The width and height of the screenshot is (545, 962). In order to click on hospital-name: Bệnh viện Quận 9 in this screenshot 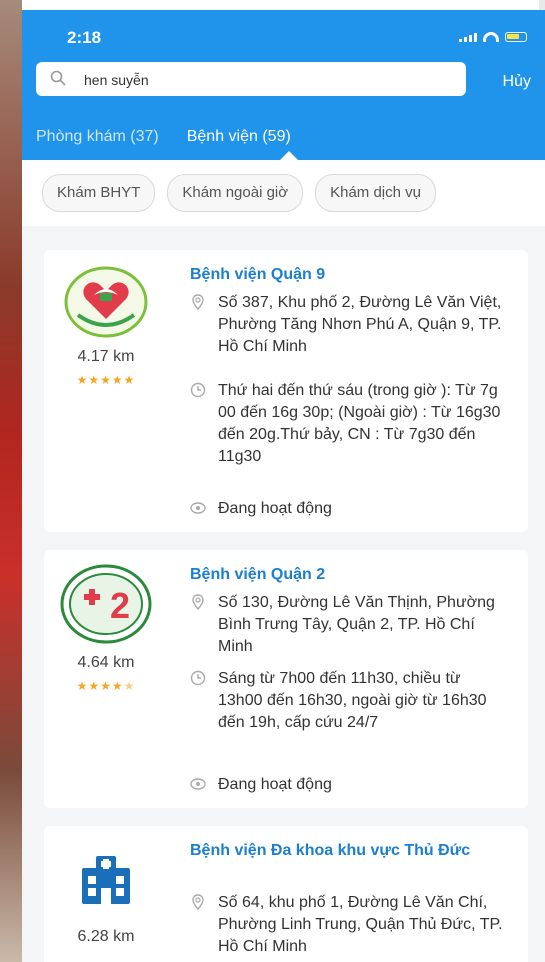, I will do `click(350, 275)`.